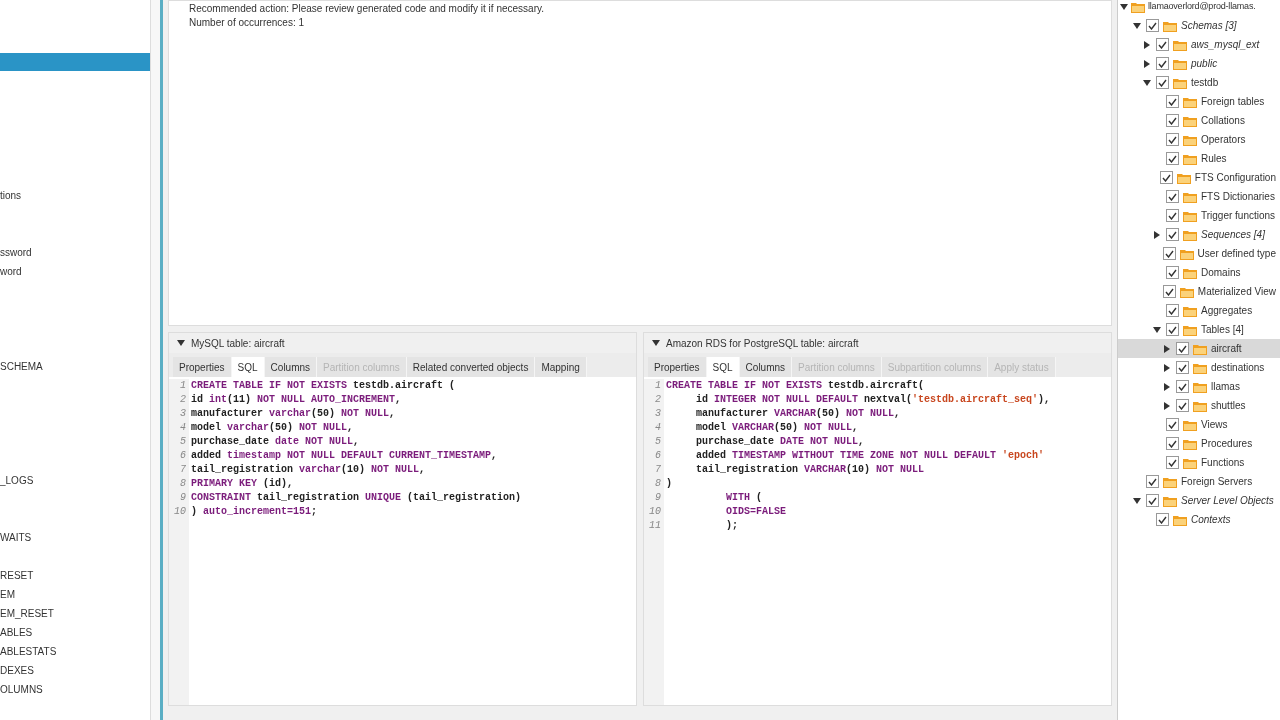  I want to click on list-item: _LOGS, so click(17, 480).